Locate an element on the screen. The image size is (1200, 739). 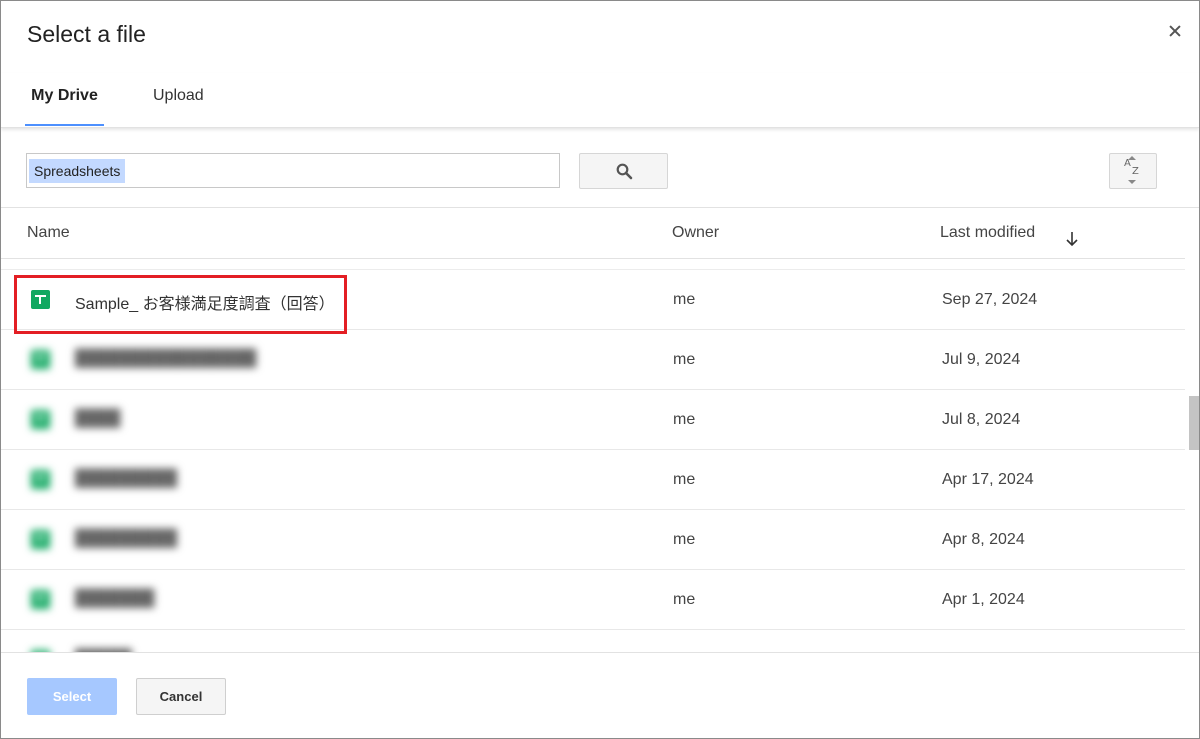
scrollbar-thumb is located at coordinates (1194, 423).